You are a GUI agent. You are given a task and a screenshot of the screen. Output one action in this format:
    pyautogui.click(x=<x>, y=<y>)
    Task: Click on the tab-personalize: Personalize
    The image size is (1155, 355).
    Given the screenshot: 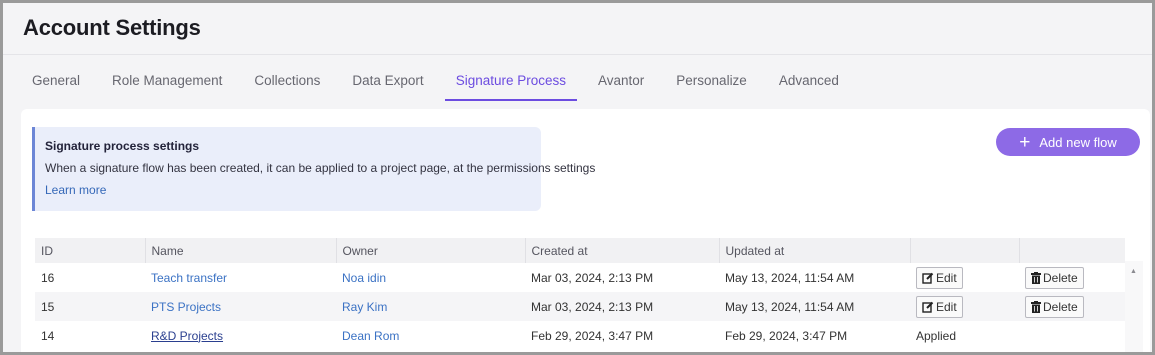 What is the action you would take?
    pyautogui.click(x=711, y=80)
    